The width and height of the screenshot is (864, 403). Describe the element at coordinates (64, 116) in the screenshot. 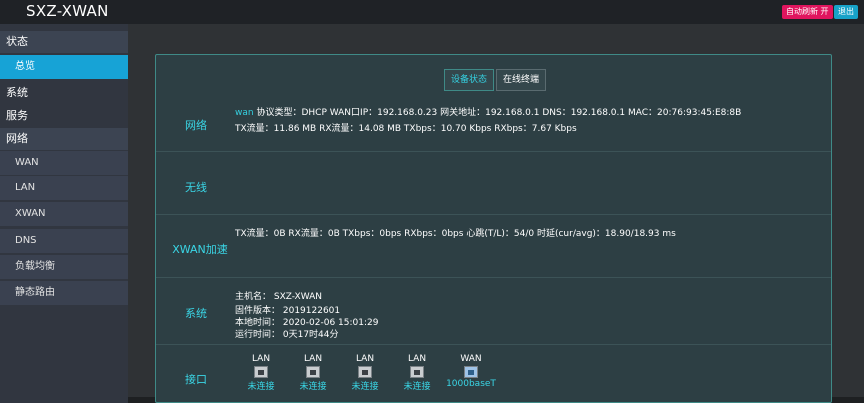

I see `sidebar-section-services: 服务` at that location.